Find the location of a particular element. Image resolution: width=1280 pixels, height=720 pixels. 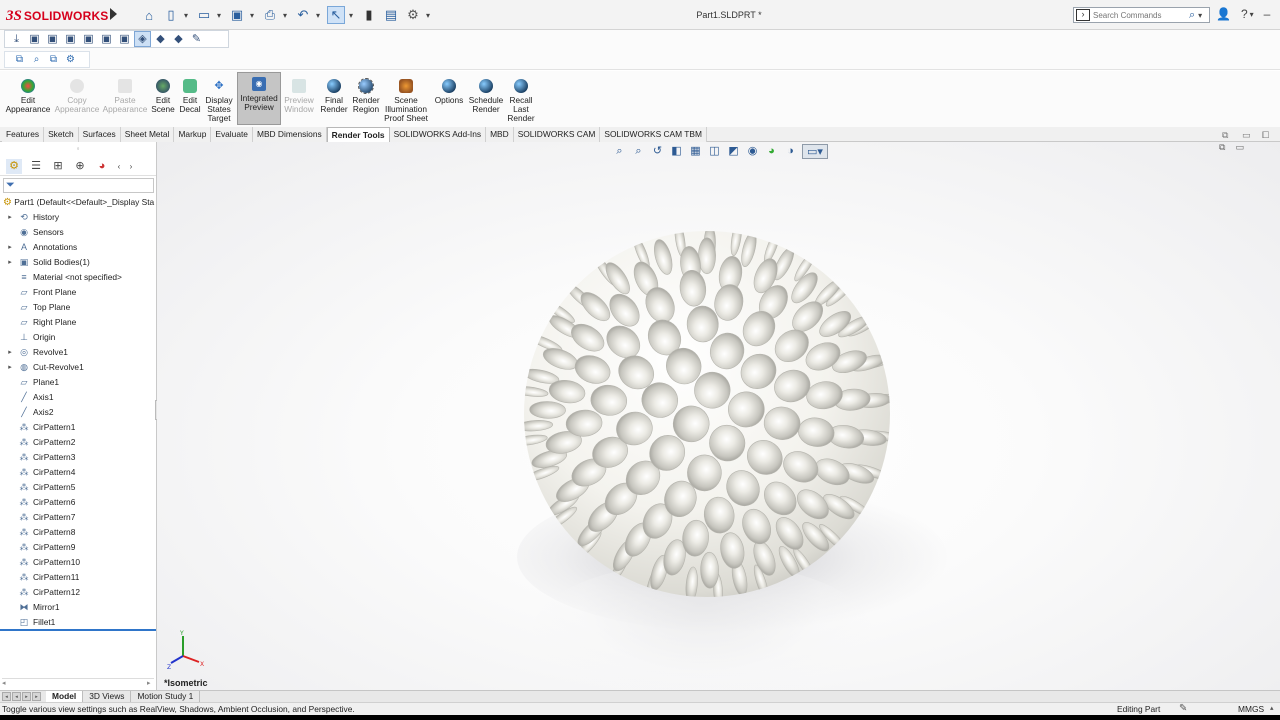

zoom-to-area-icon: ⌕ is located at coordinates (638, 151).